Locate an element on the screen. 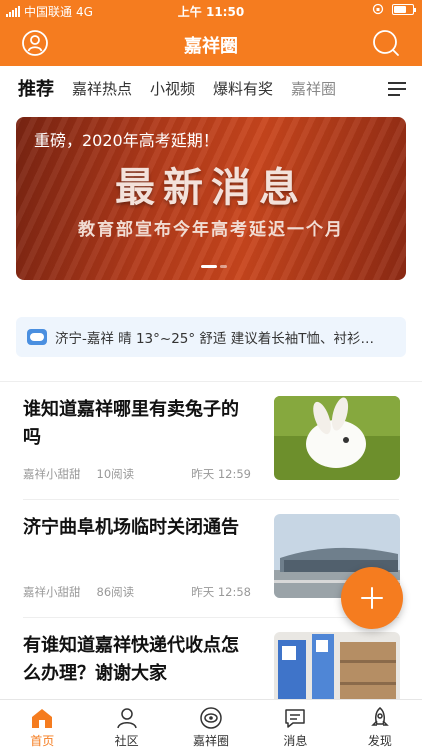 The height and width of the screenshot is (750, 422). search-icon is located at coordinates (386, 43).